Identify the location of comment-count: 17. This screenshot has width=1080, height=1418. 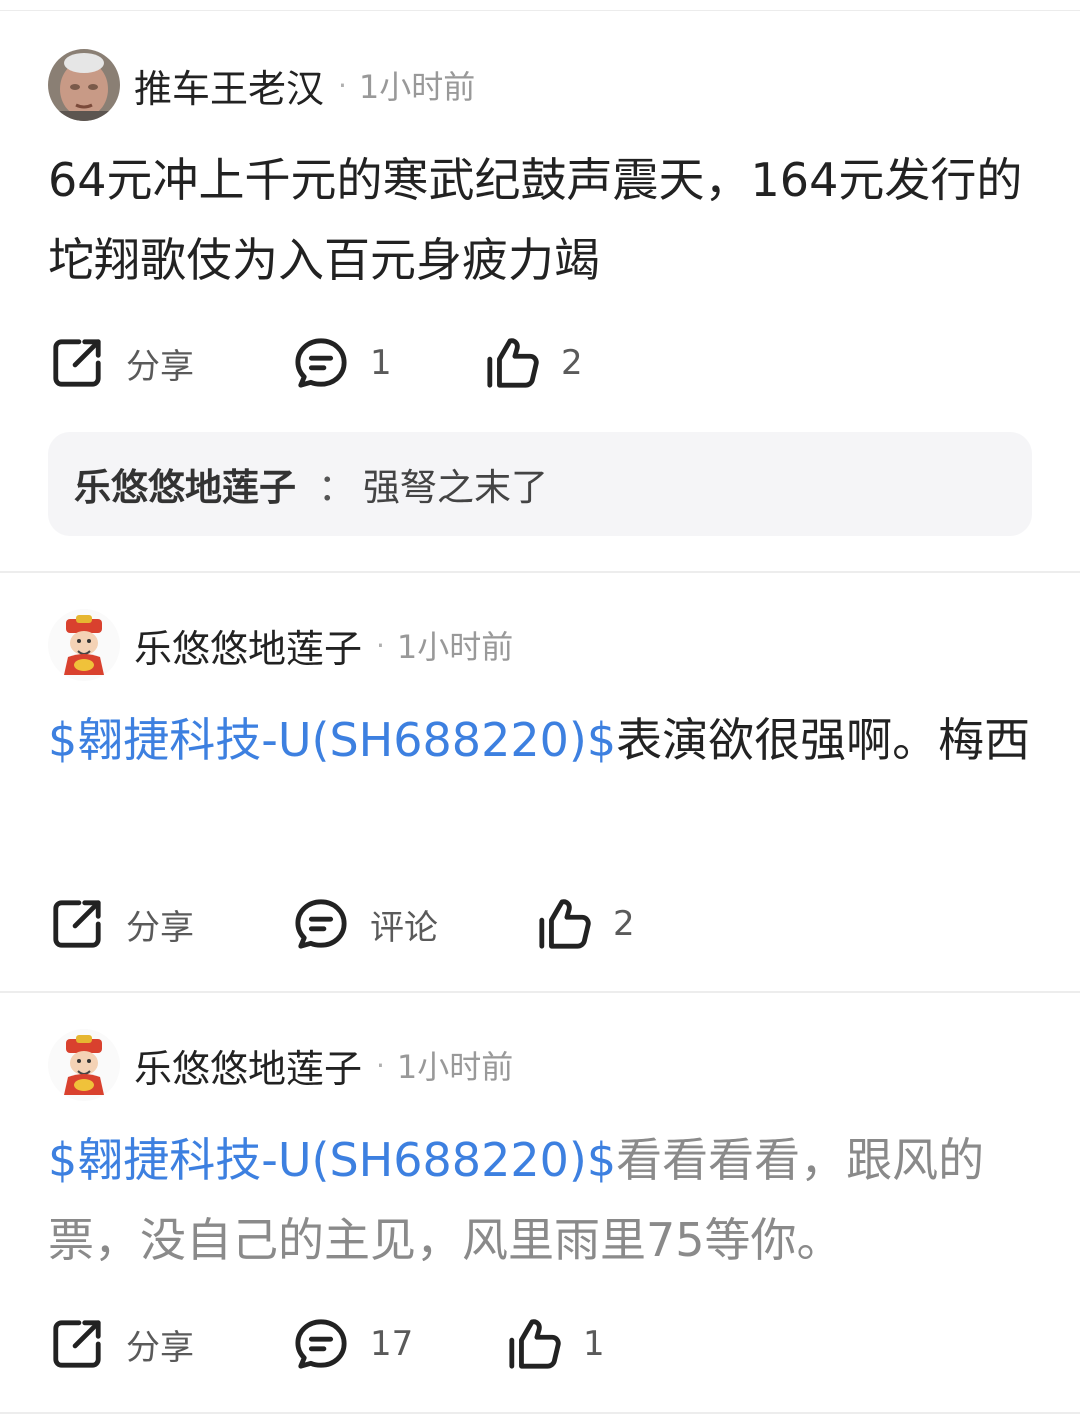
(392, 1344).